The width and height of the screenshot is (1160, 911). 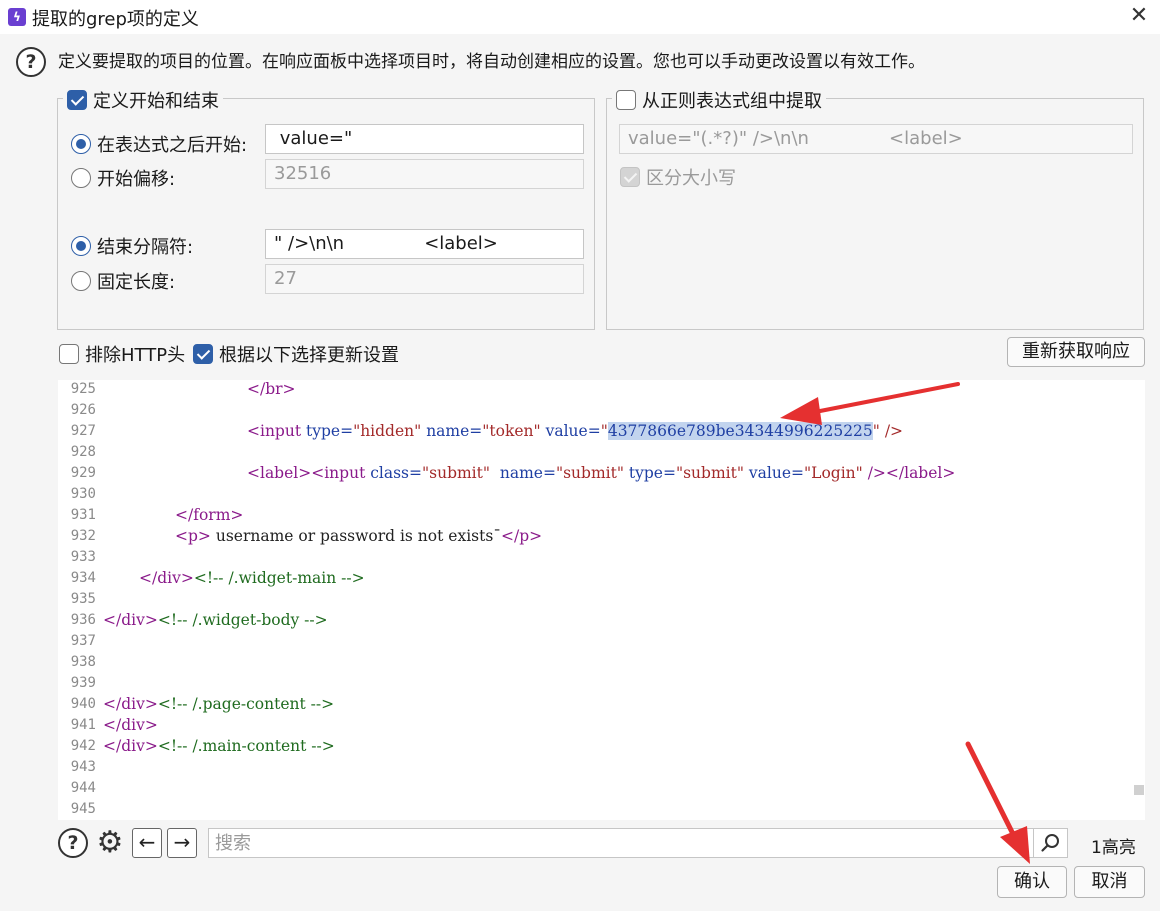 I want to click on update-config-checkbox, so click(x=203, y=354).